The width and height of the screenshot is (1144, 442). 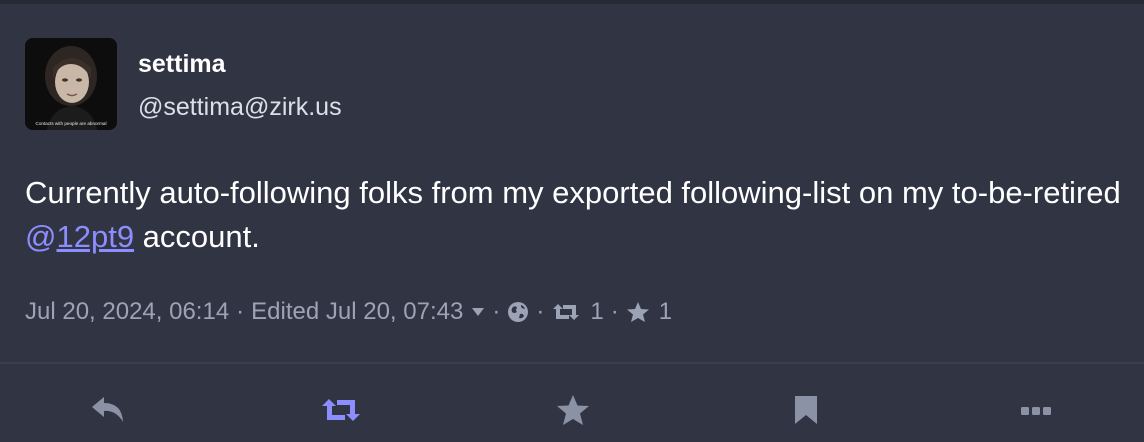 I want to click on caret-down-icon, so click(x=478, y=312).